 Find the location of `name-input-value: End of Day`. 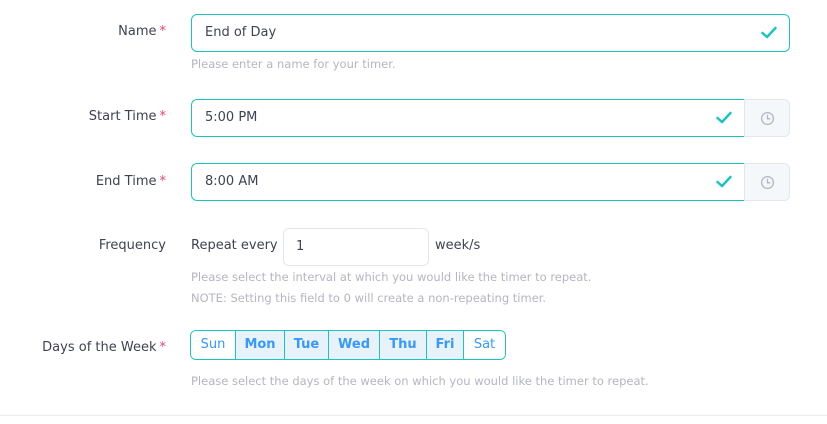

name-input-value: End of Day is located at coordinates (241, 32).